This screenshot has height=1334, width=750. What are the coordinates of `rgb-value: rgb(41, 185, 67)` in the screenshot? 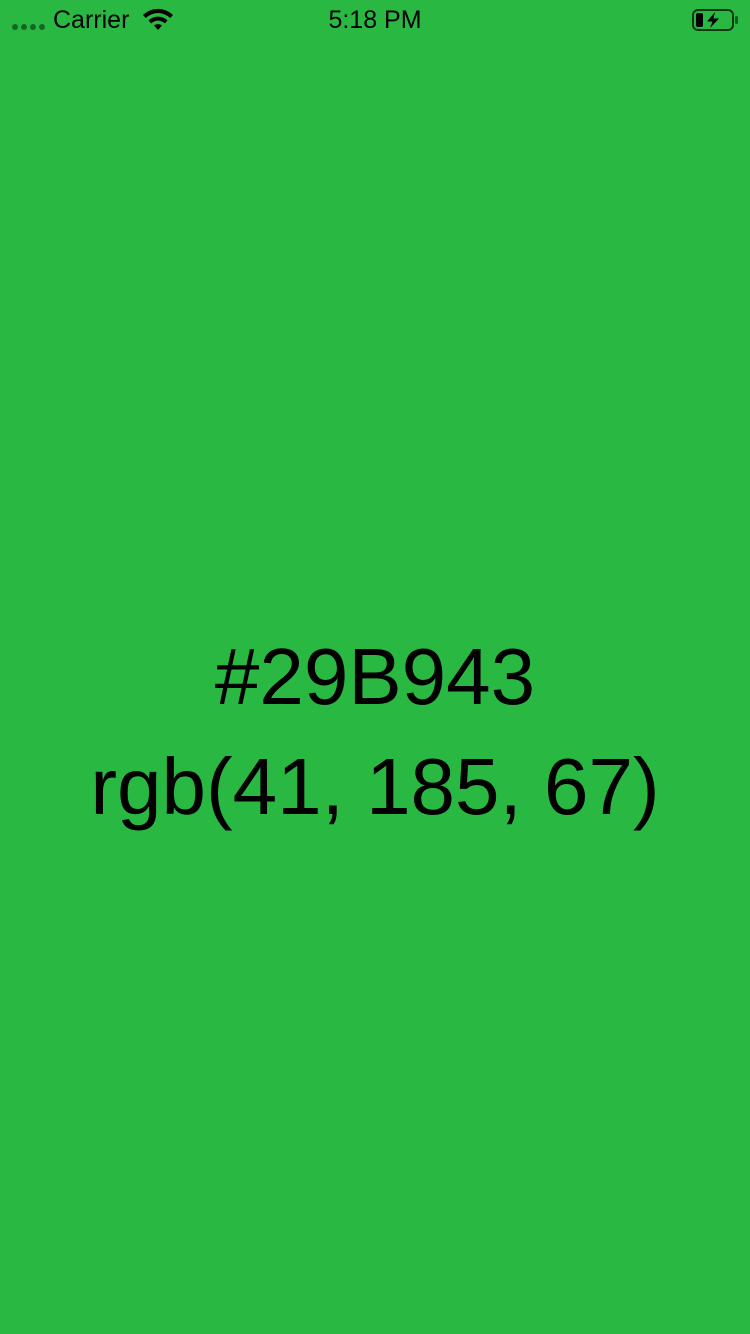 It's located at (375, 786).